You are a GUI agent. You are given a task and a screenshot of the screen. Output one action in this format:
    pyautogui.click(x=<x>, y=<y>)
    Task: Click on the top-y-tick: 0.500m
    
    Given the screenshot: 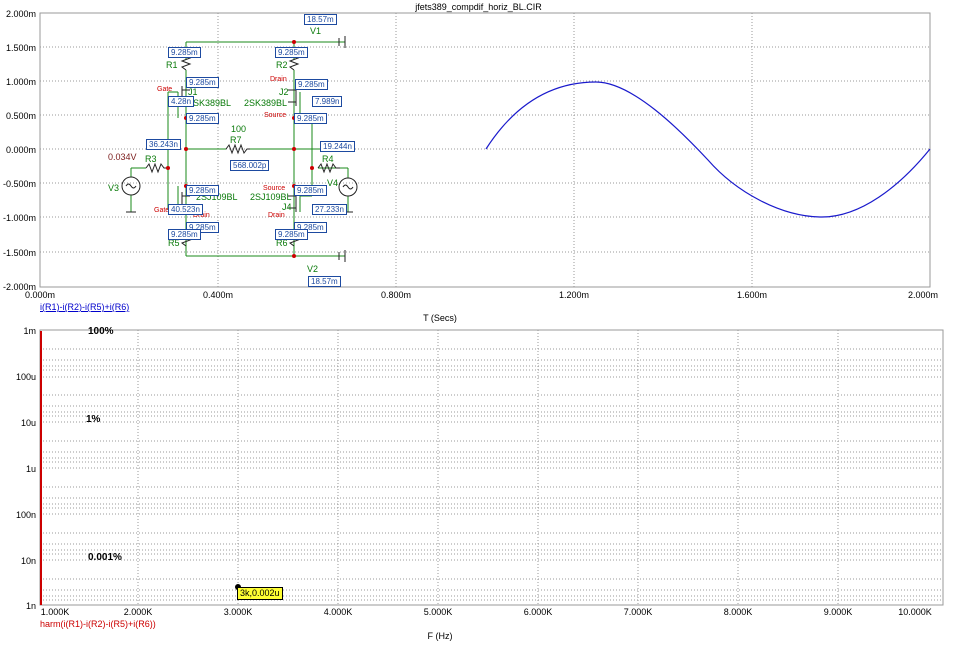 What is the action you would take?
    pyautogui.click(x=20, y=116)
    